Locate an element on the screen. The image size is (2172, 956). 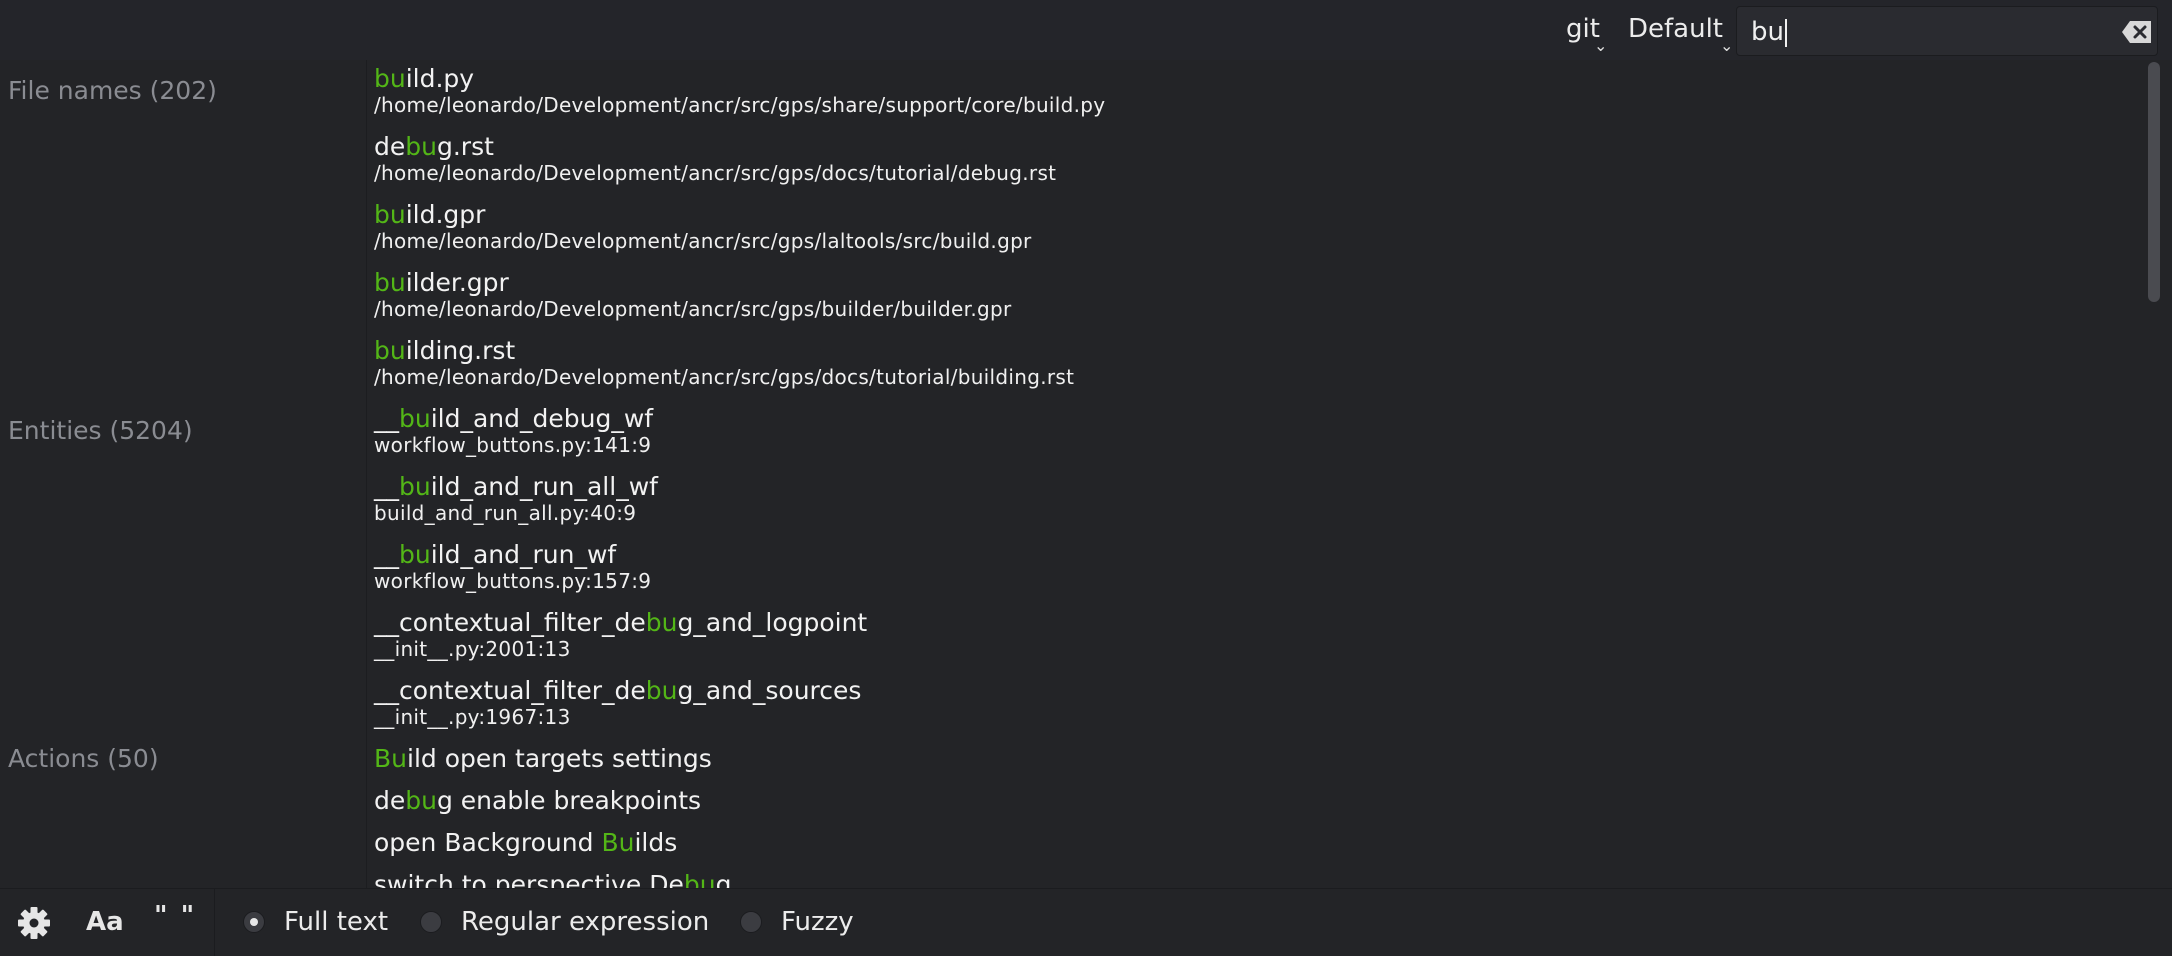
result-title: __build_and_run_wf is located at coordinates (495, 554).